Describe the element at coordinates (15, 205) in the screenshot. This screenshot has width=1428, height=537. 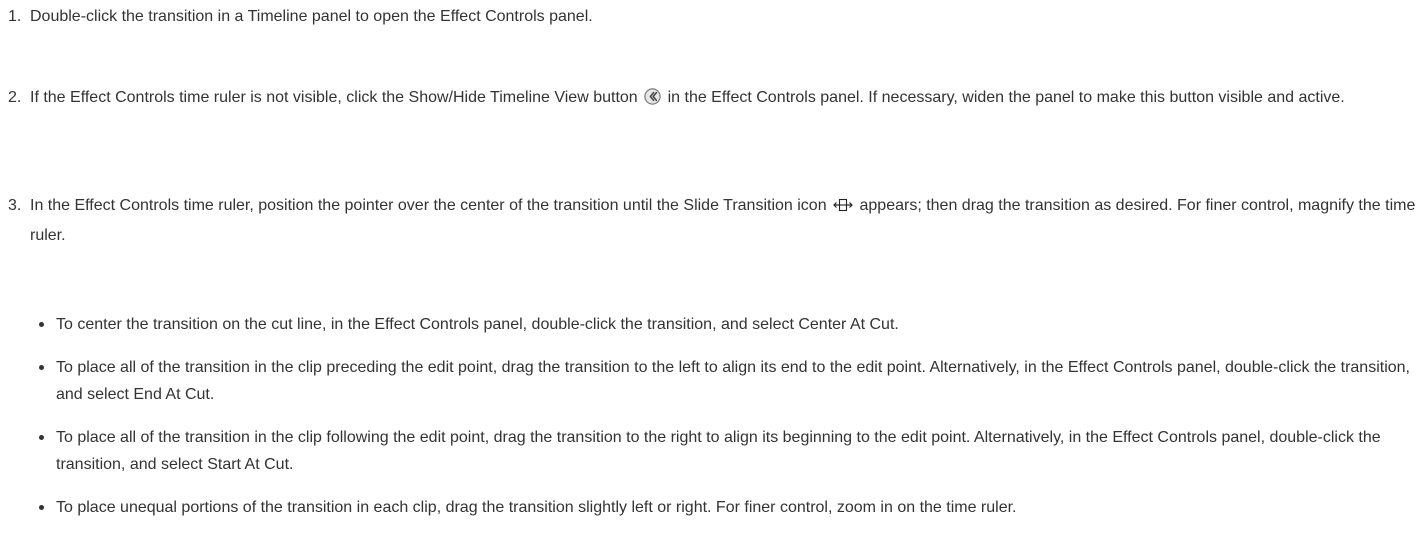
I see `step-number: 3.` at that location.